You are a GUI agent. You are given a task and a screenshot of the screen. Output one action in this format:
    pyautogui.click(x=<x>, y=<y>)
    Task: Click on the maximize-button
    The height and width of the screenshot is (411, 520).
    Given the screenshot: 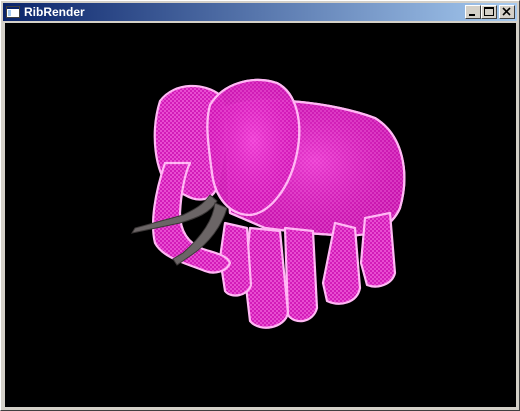 What is the action you would take?
    pyautogui.click(x=489, y=12)
    